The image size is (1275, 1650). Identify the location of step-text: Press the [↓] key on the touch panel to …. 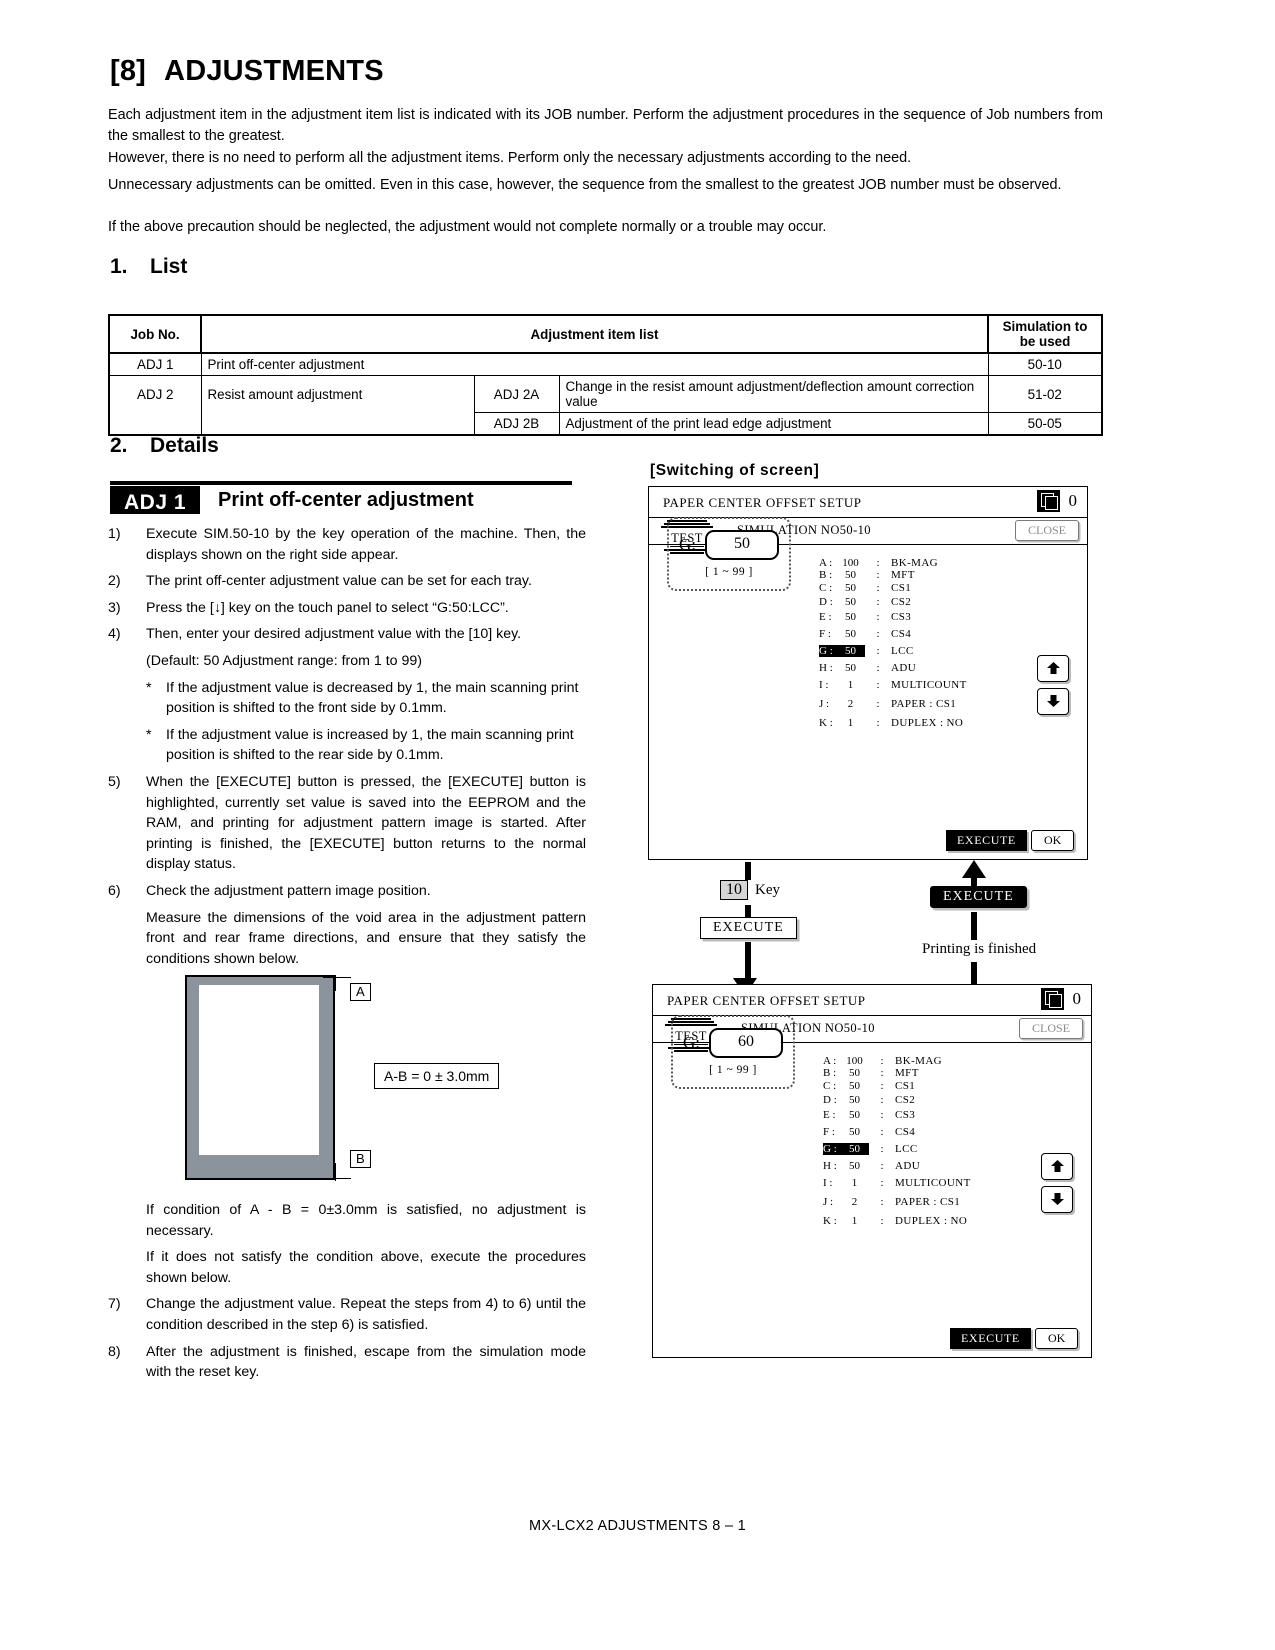
(327, 607).